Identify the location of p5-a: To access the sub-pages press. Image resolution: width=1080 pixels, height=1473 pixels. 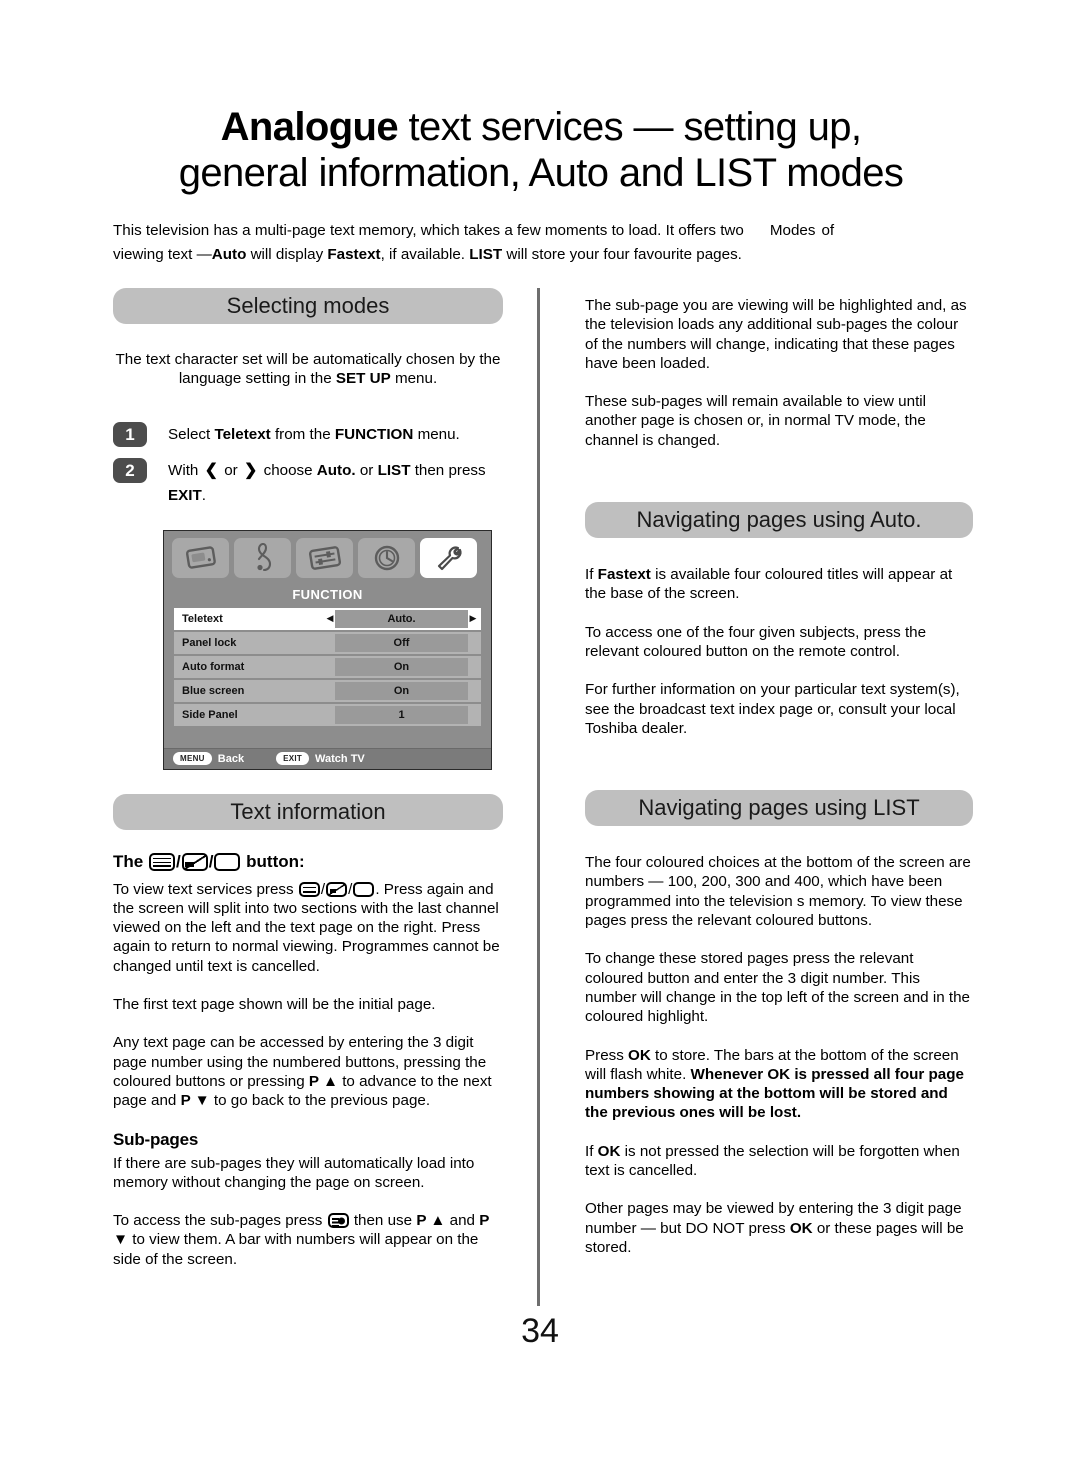
(220, 1221).